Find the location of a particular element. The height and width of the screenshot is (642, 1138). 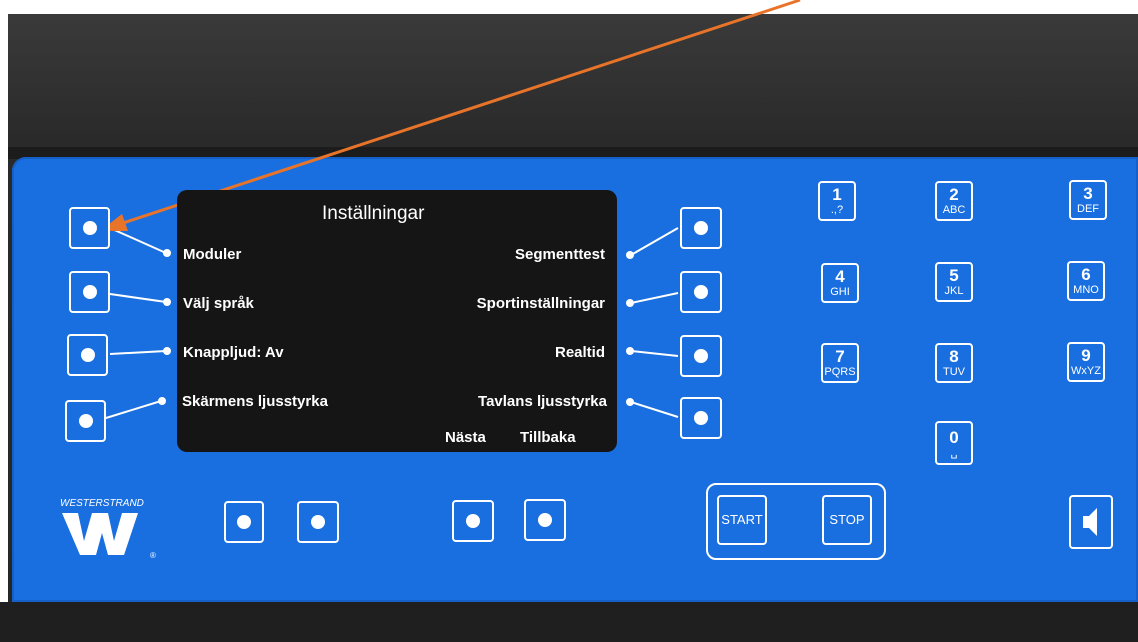

key-5: 5 JKL is located at coordinates (954, 282).